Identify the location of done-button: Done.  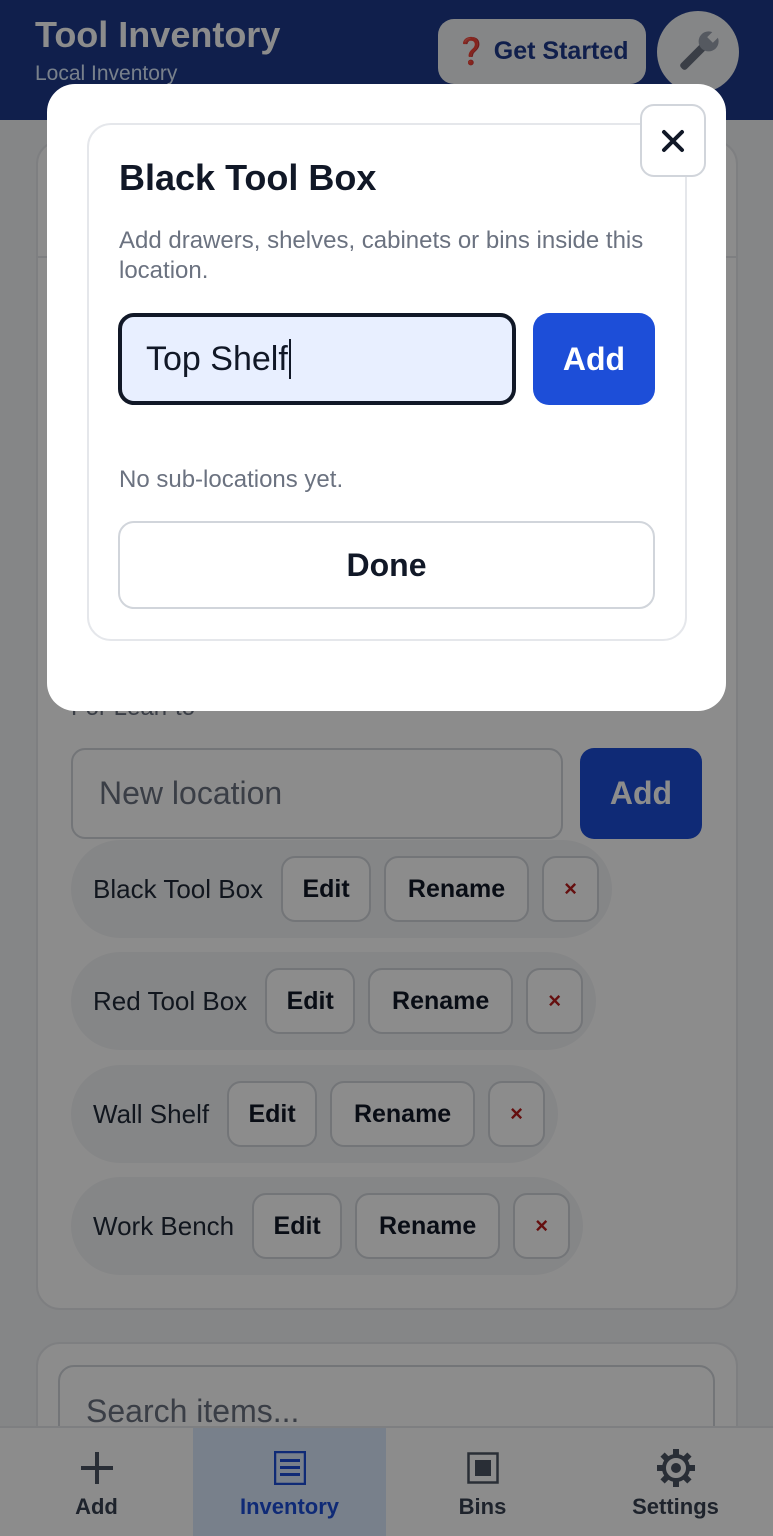
(386, 565).